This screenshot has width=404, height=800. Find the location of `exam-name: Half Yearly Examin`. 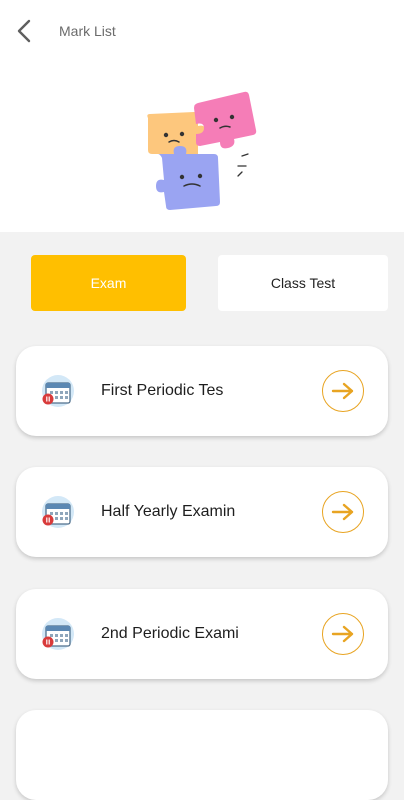

exam-name: Half Yearly Examin is located at coordinates (168, 511).